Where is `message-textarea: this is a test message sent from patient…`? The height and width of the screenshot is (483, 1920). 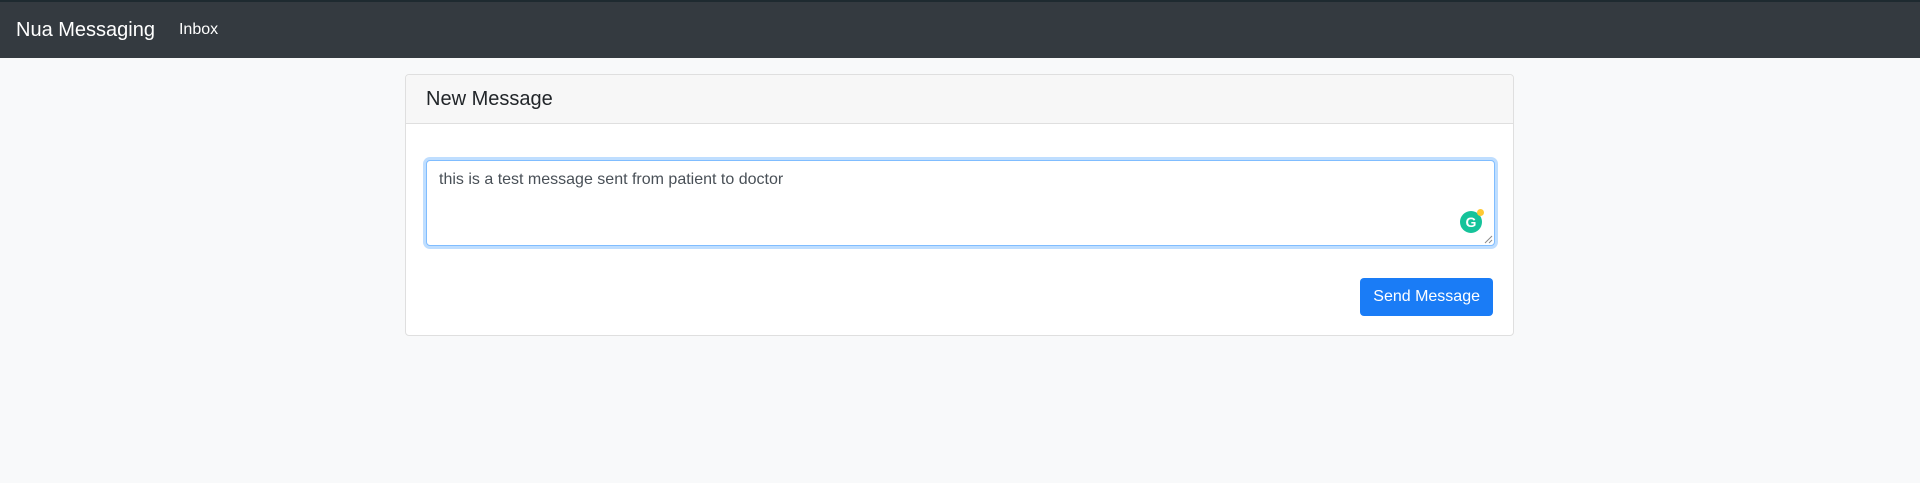
message-textarea: this is a test message sent from patient… is located at coordinates (960, 203).